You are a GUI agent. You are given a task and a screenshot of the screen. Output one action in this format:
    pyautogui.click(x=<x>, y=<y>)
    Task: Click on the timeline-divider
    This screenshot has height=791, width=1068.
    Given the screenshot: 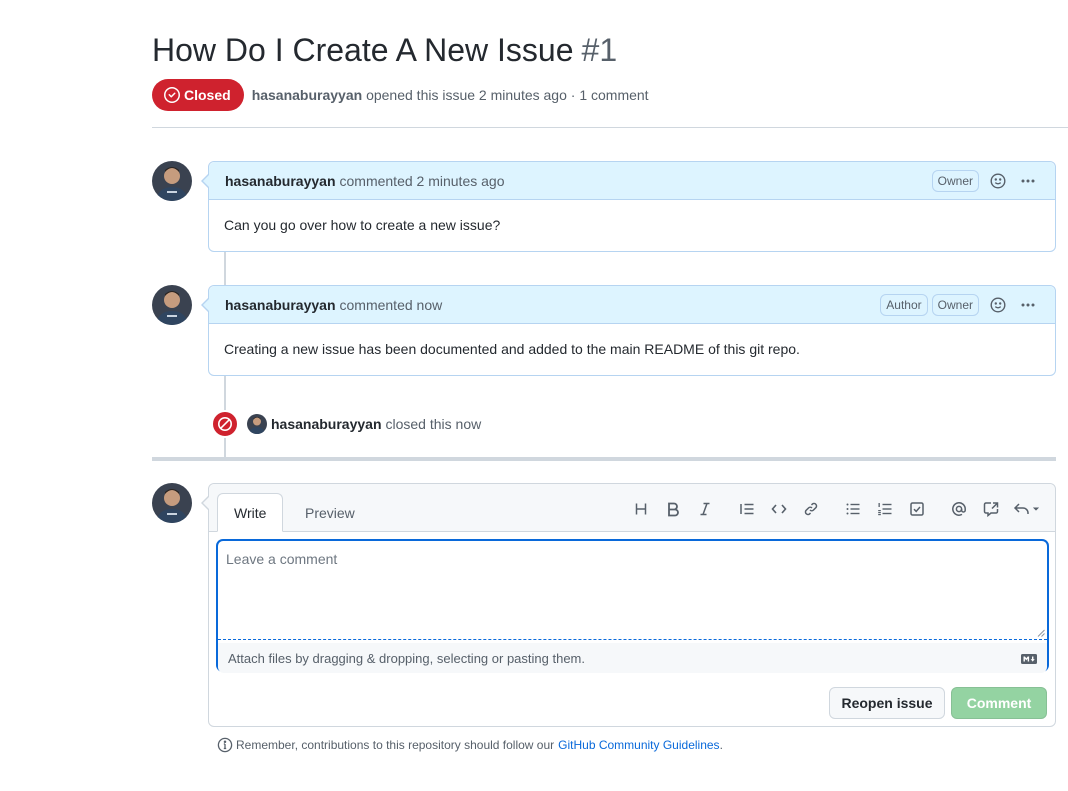 What is the action you would take?
    pyautogui.click(x=604, y=459)
    